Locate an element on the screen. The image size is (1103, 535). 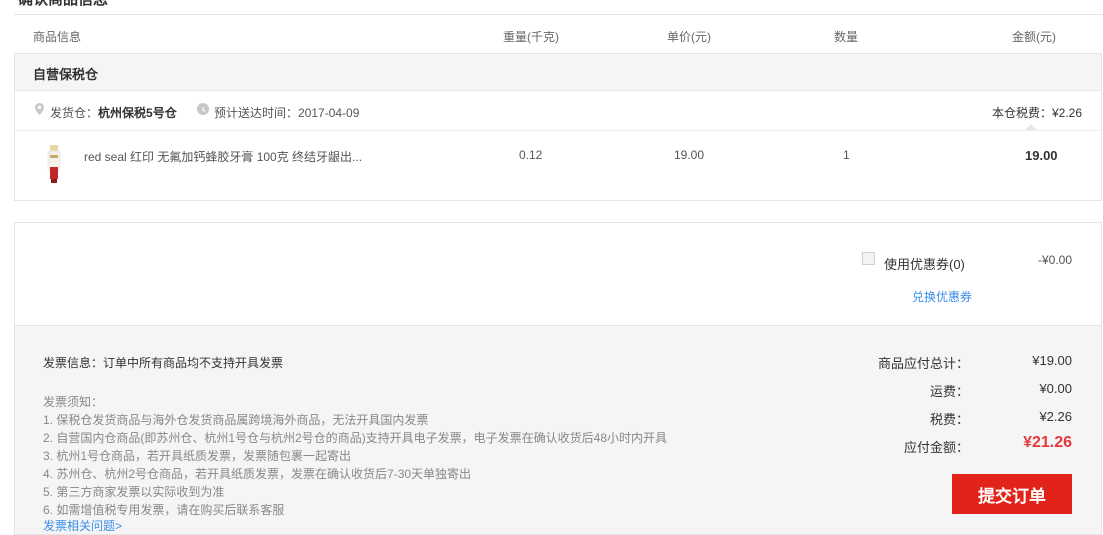
col-price: 单价(元) is located at coordinates (689, 37).